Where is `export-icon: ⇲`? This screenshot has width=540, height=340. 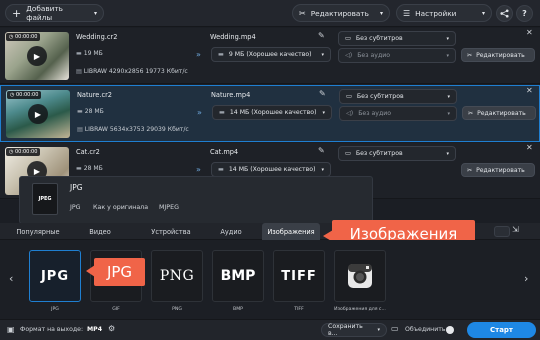 export-icon: ⇲ is located at coordinates (515, 229).